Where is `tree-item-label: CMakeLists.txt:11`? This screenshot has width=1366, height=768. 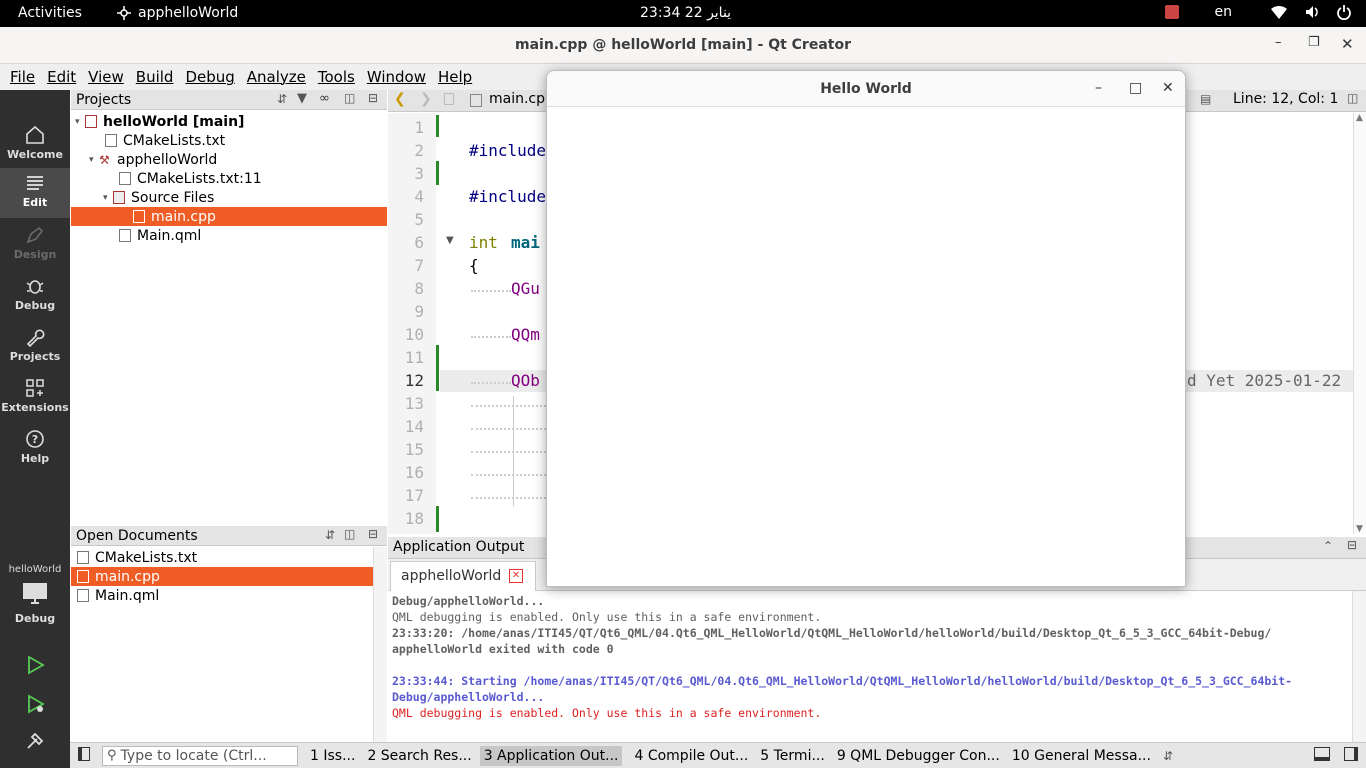
tree-item-label: CMakeLists.txt:11 is located at coordinates (199, 178).